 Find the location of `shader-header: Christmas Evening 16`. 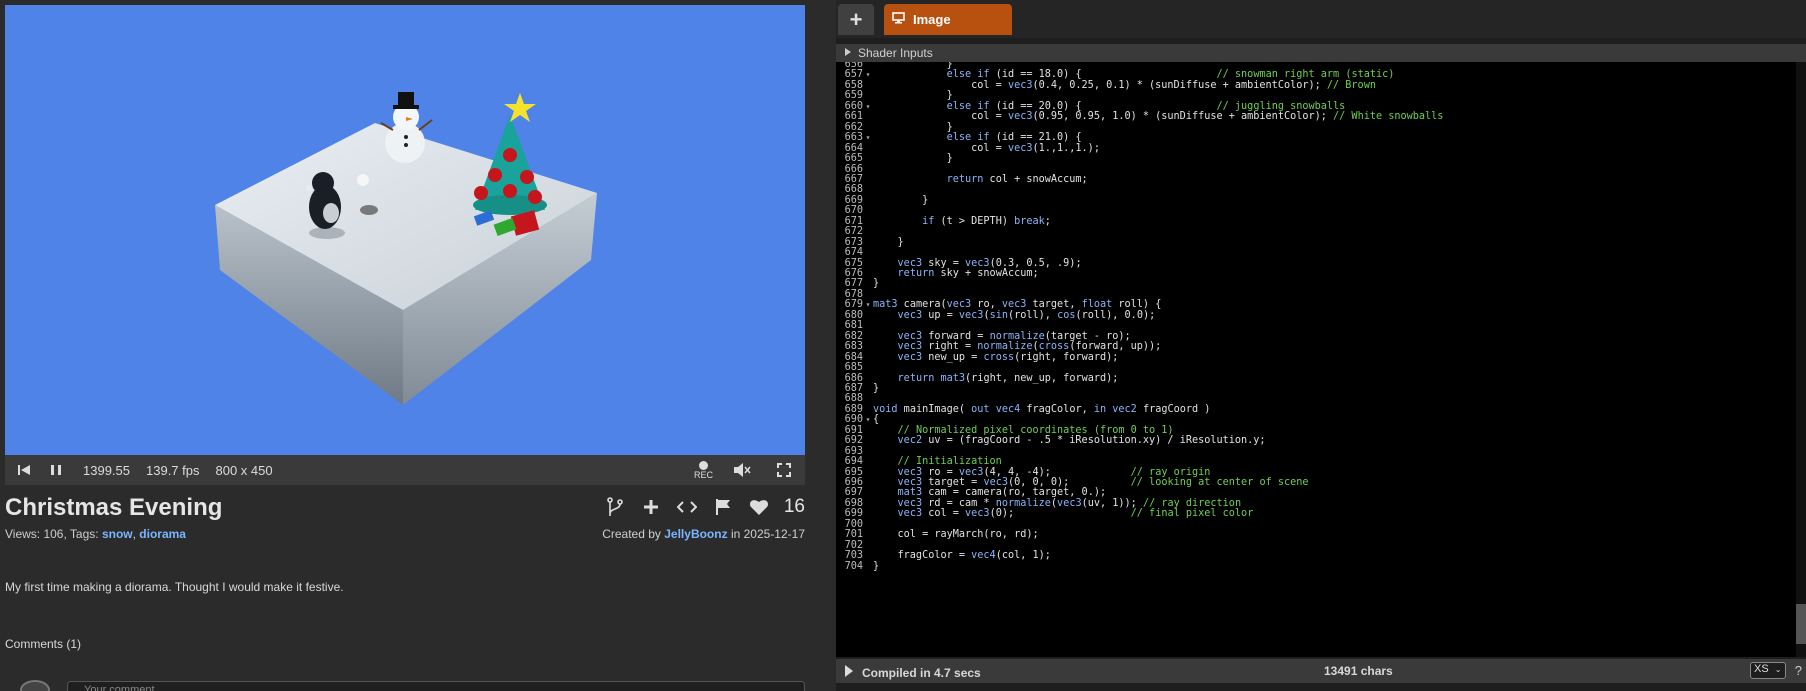

shader-header: Christmas Evening 16 is located at coordinates (405, 510).